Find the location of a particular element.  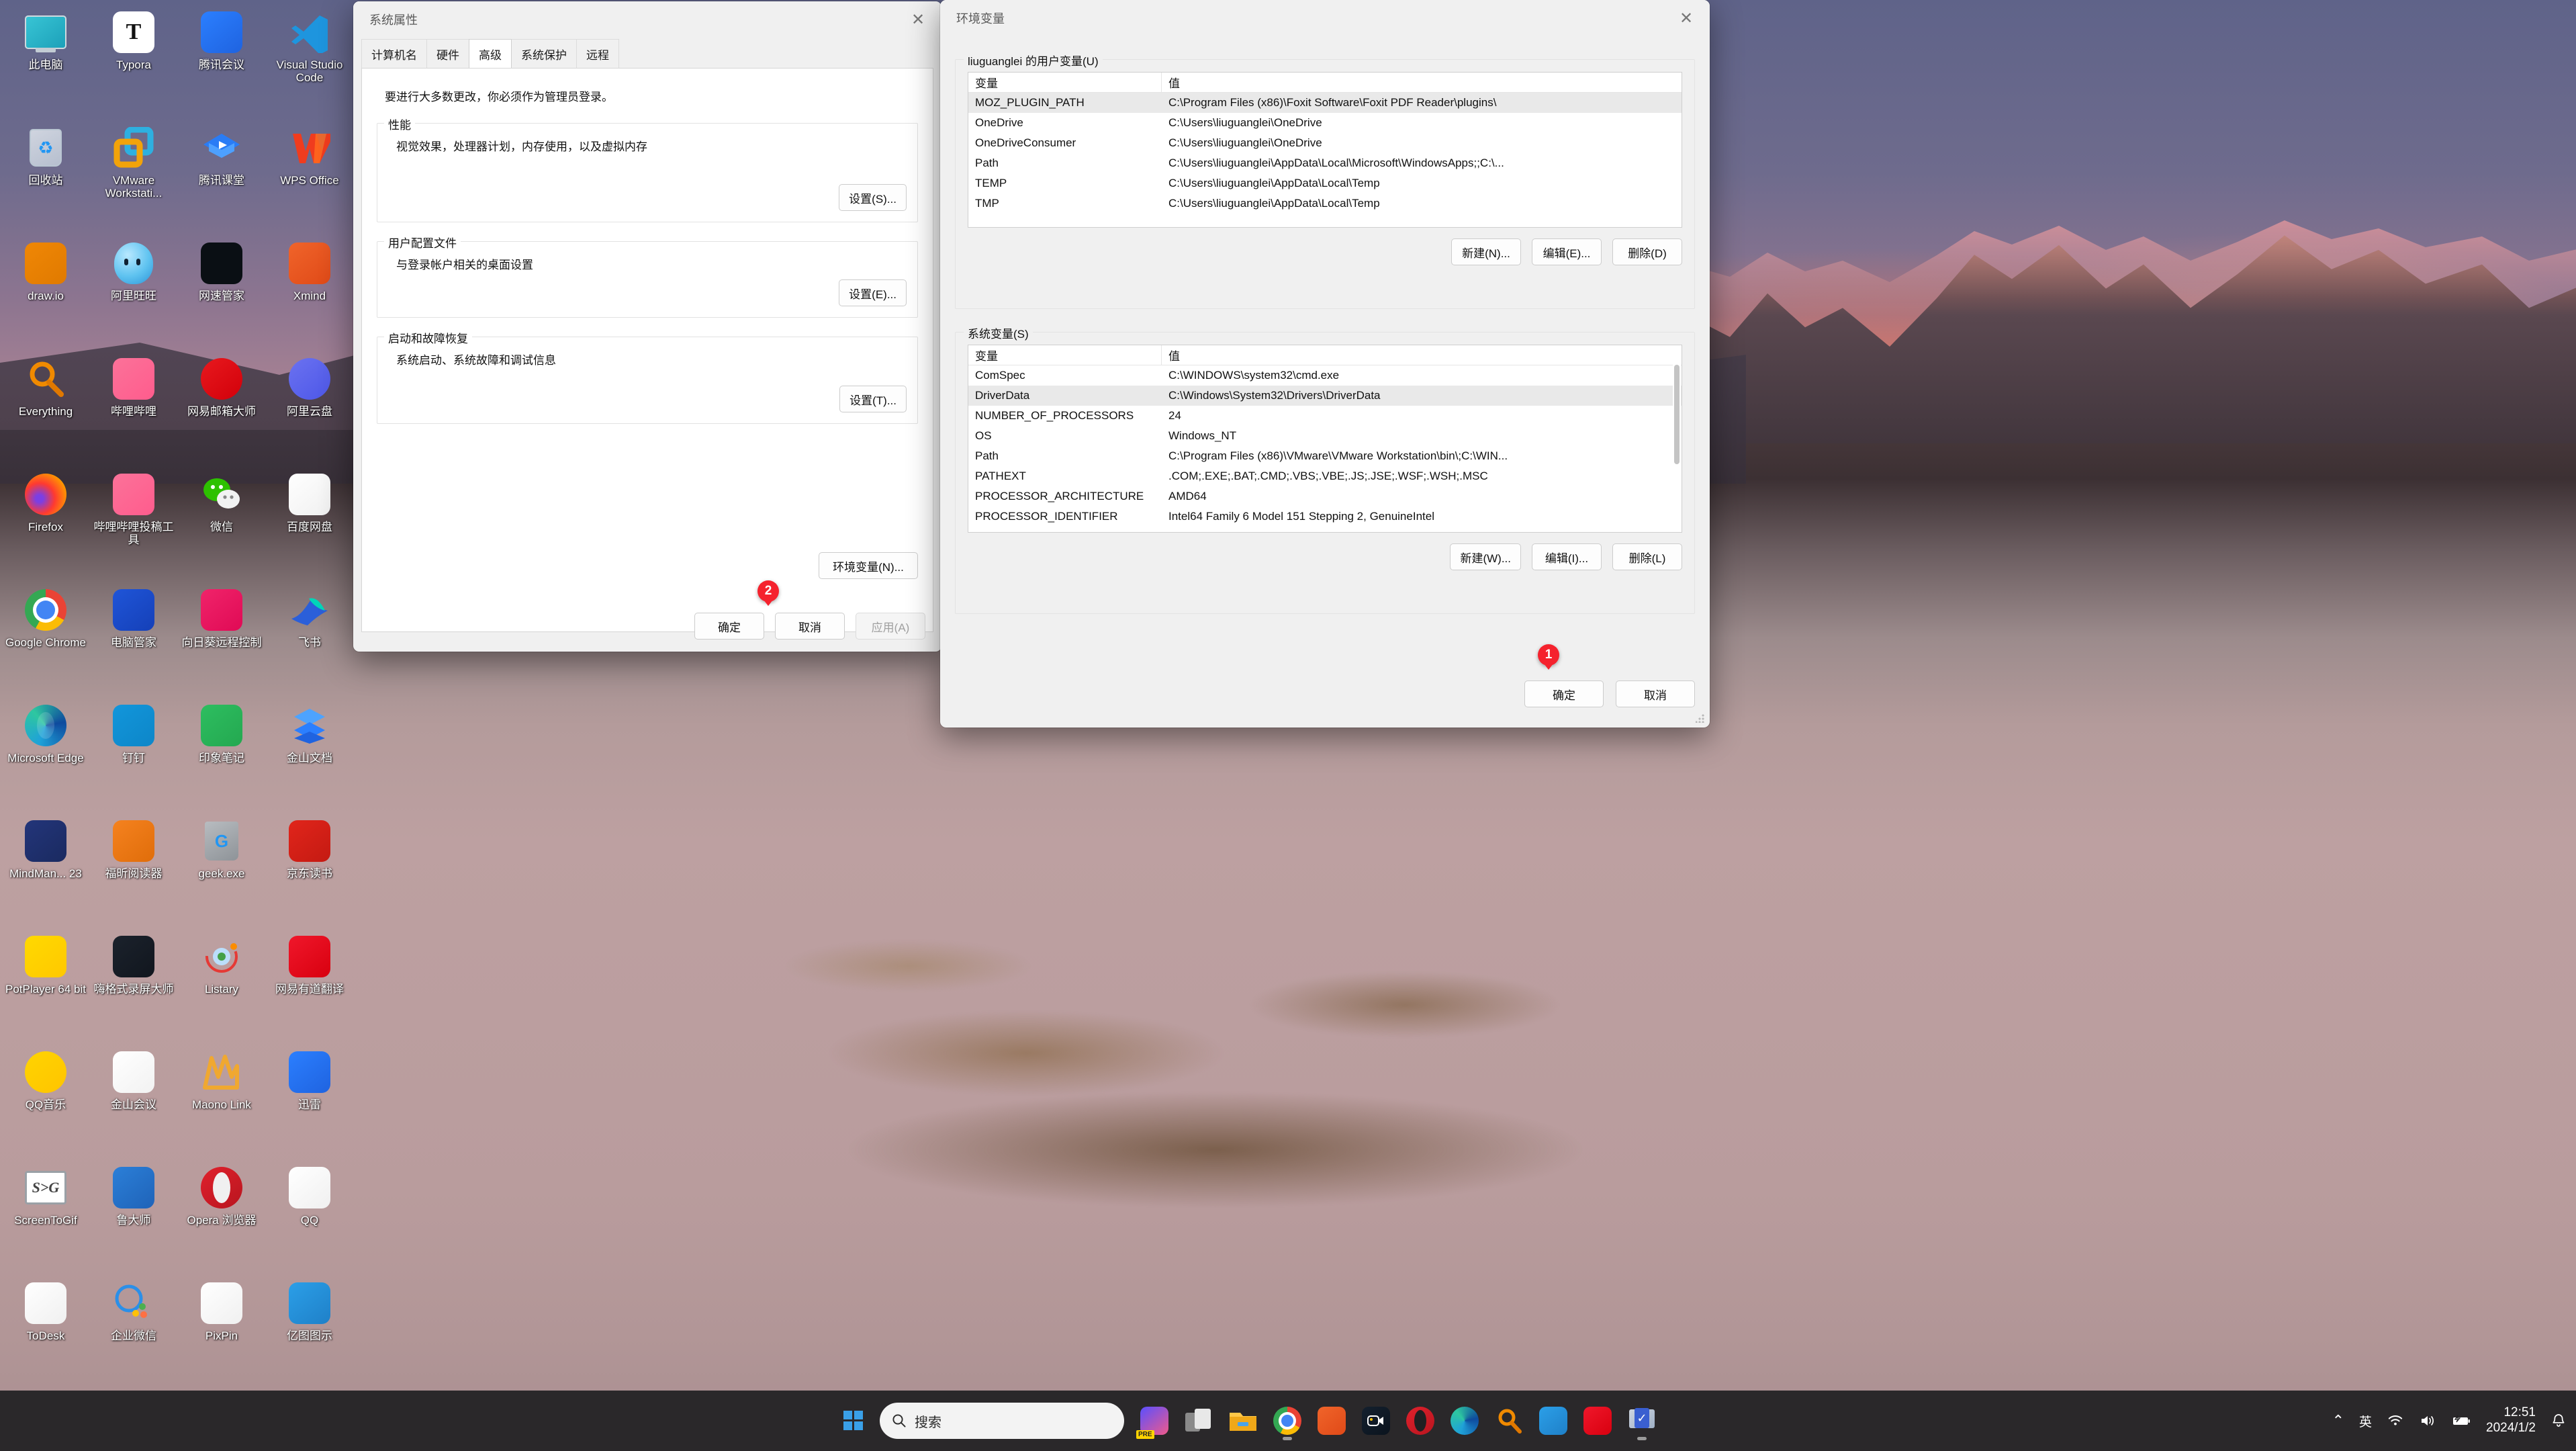

desktop-icon-ludashi: 鲁大师 is located at coordinates (134, 1196).